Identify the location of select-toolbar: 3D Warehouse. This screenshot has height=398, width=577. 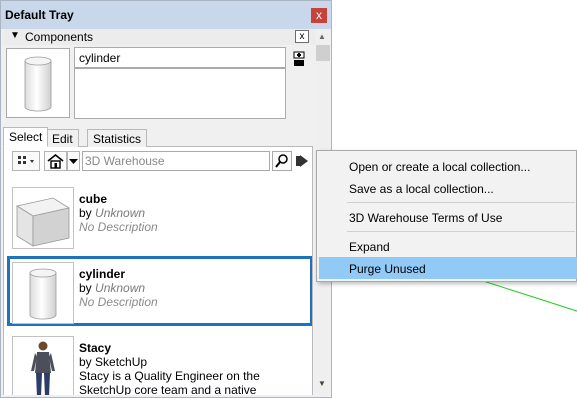
(158, 162).